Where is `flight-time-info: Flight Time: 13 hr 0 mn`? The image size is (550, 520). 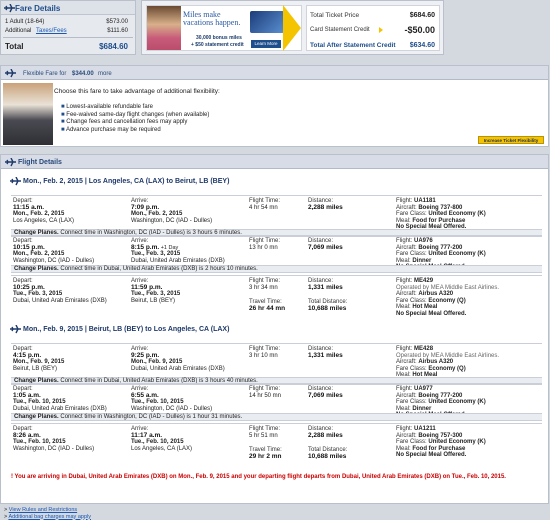 flight-time-info: Flight Time: 13 hr 0 mn is located at coordinates (264, 244).